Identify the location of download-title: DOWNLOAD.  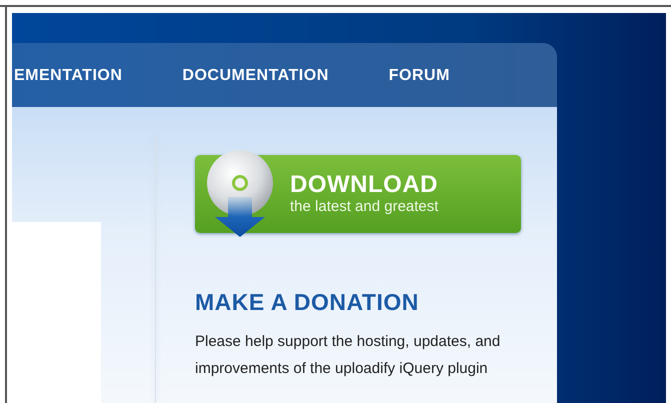
(364, 185).